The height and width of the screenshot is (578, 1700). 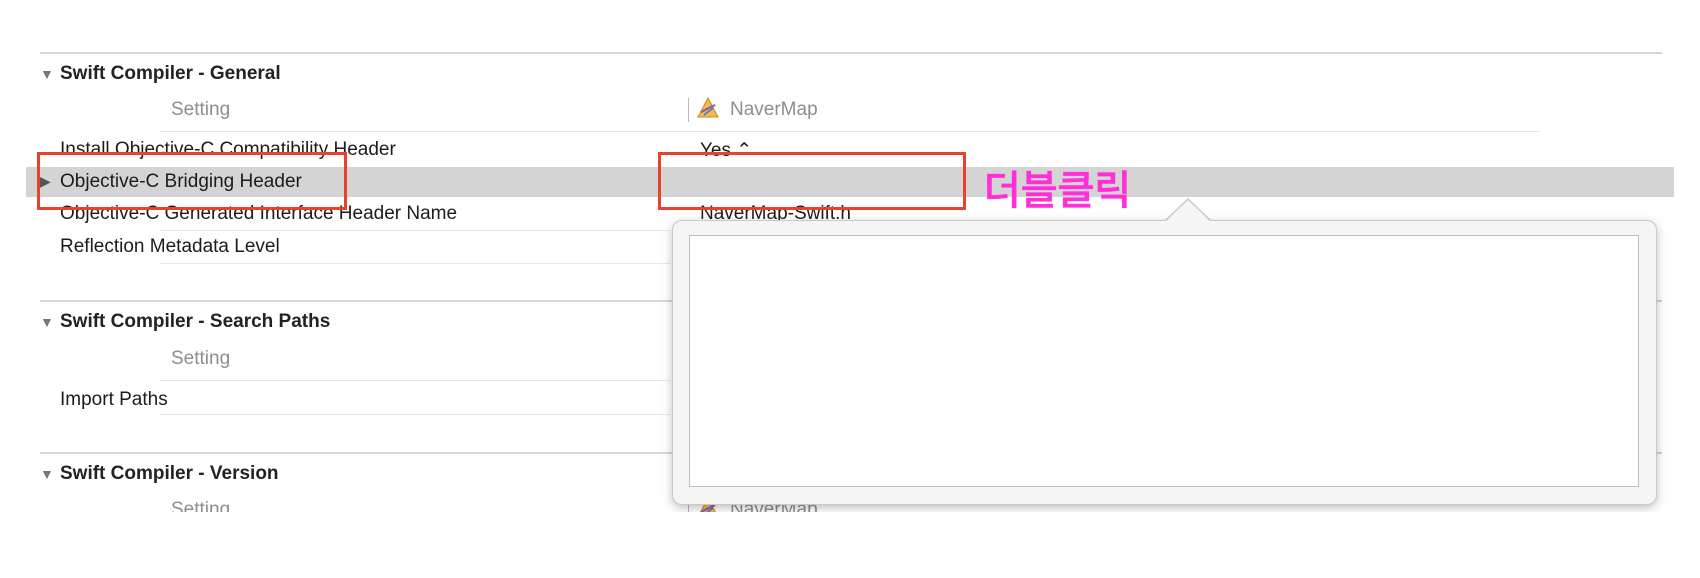 What do you see at coordinates (114, 400) in the screenshot?
I see `setting-row-import-paths: Import Paths` at bounding box center [114, 400].